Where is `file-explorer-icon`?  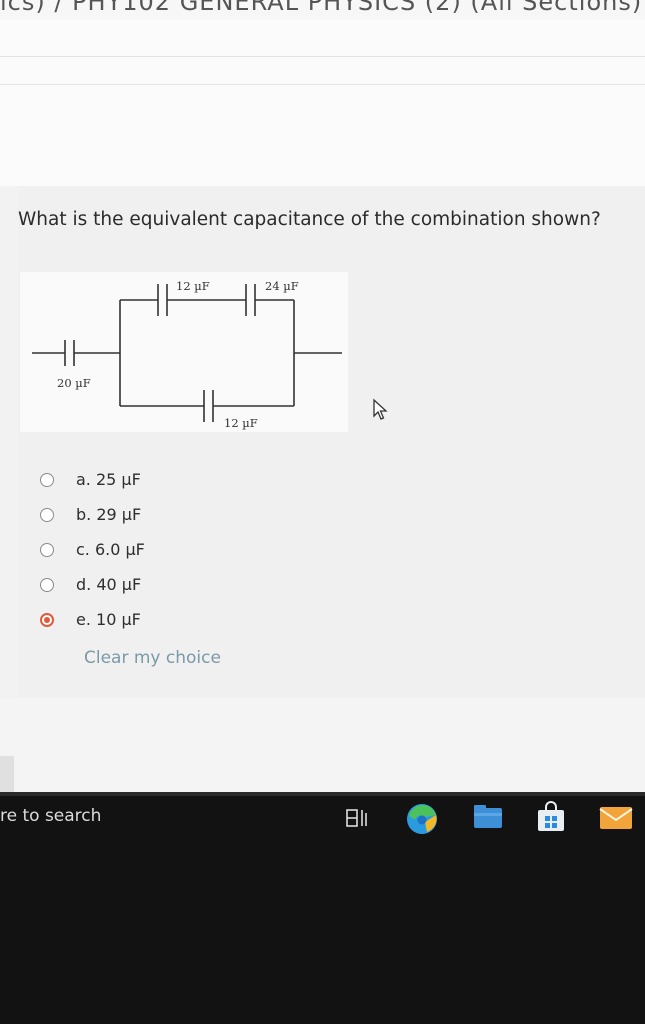
file-explorer-icon is located at coordinates (488, 817).